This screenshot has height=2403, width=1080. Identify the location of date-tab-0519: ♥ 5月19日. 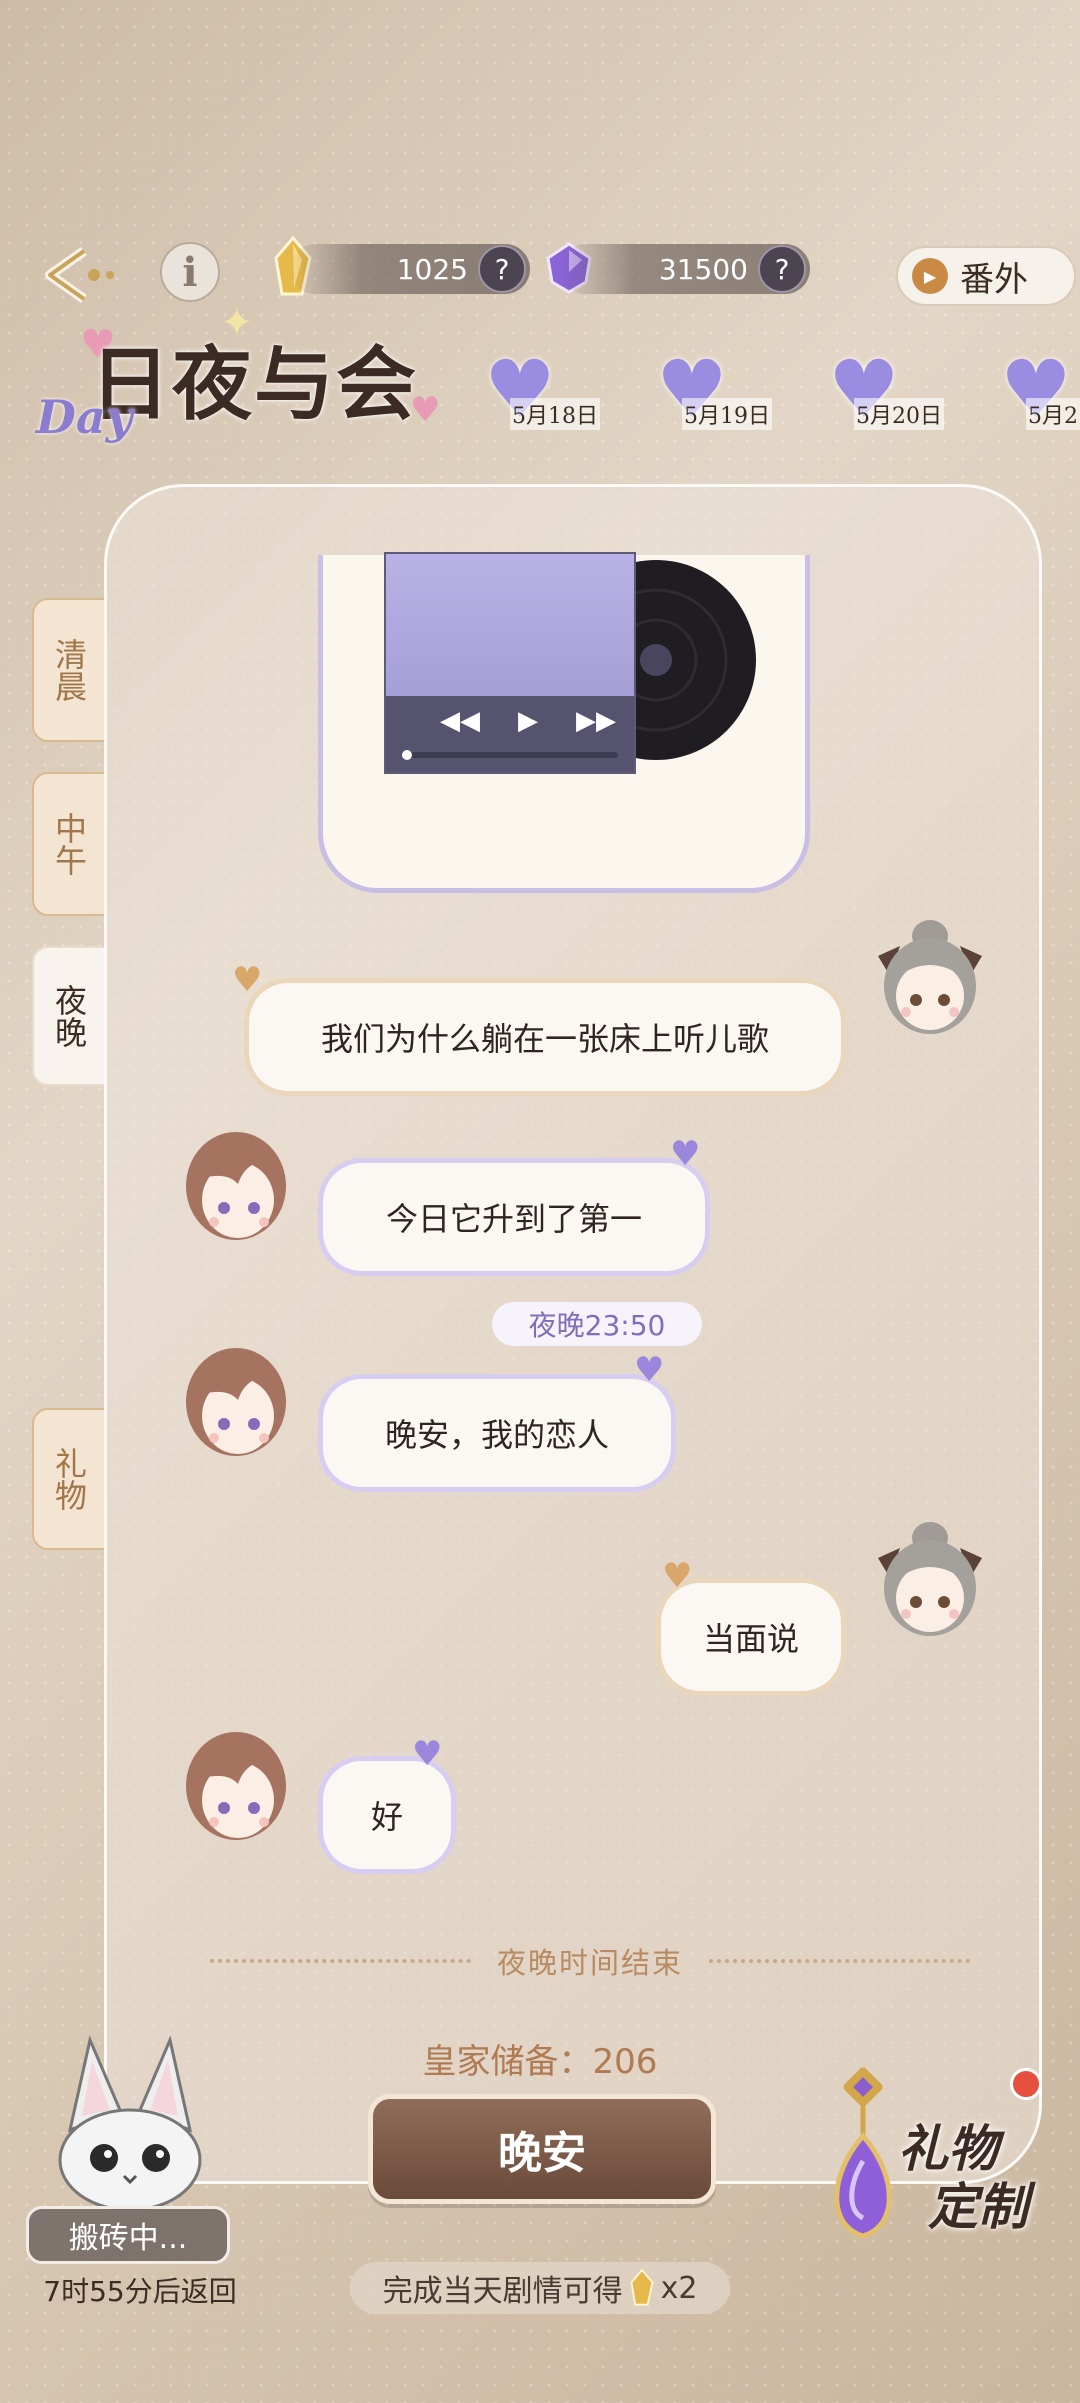
(709, 390).